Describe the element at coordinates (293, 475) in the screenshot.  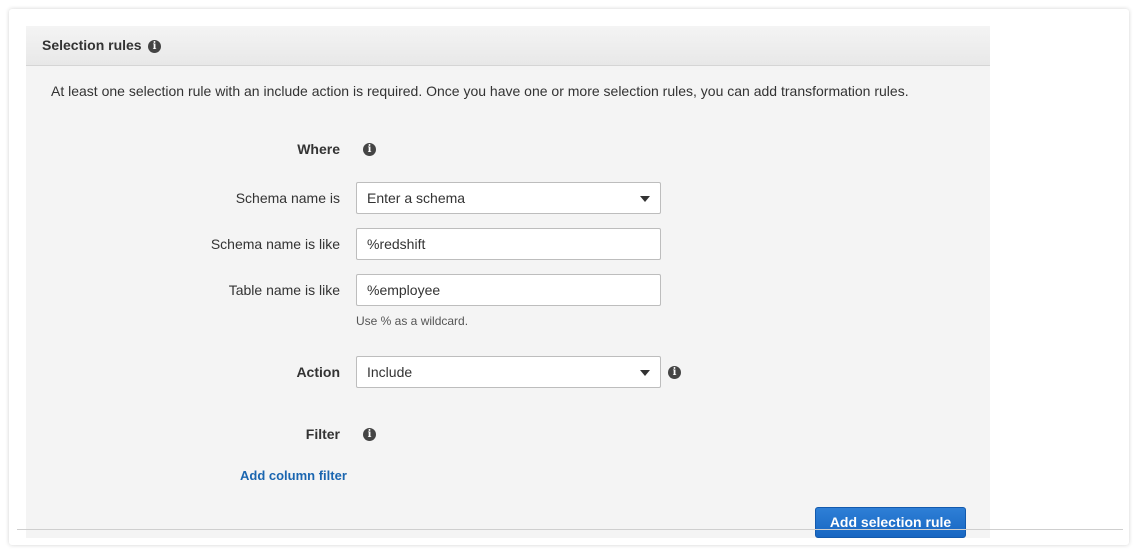
I see `add-column-filter-link: Add column filter` at that location.